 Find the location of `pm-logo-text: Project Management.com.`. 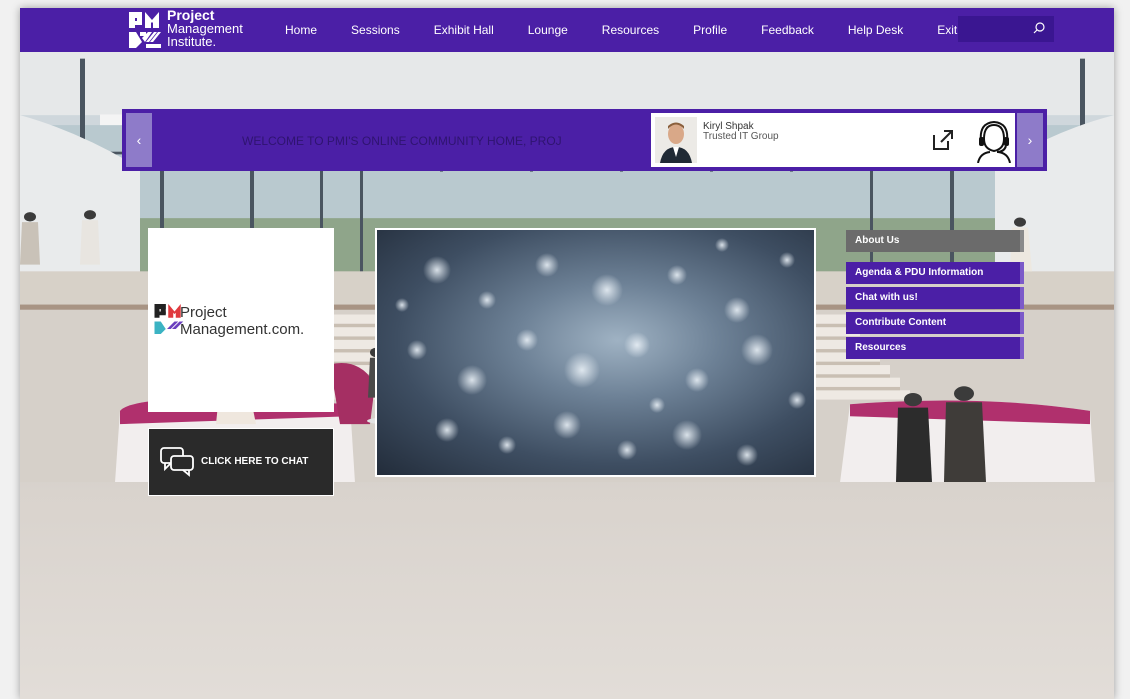

pm-logo-text: Project Management.com. is located at coordinates (242, 321).